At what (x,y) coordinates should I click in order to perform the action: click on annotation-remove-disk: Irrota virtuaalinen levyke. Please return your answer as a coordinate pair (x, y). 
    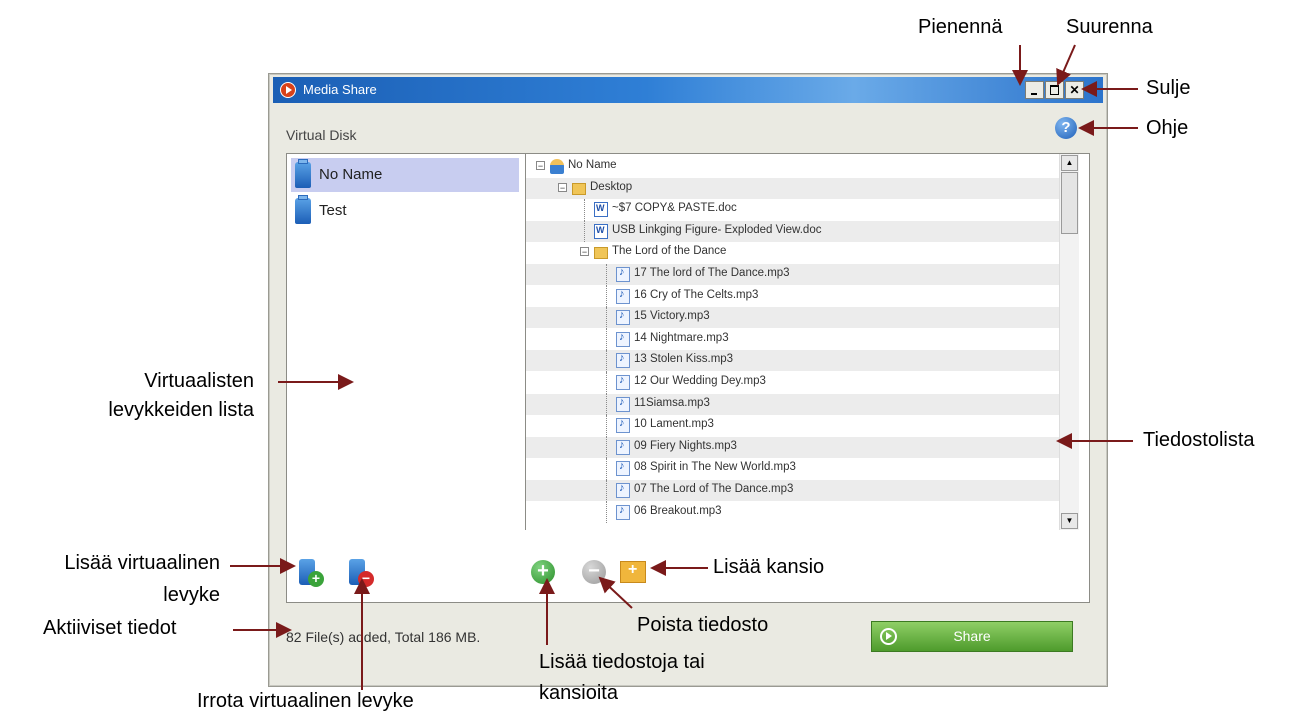
    Looking at the image, I should click on (305, 701).